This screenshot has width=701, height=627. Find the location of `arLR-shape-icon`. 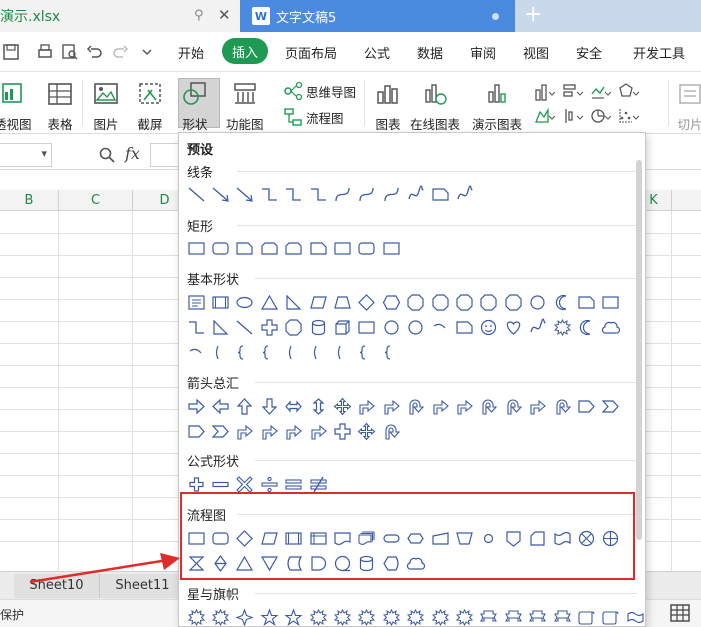

arLR-shape-icon is located at coordinates (294, 406).